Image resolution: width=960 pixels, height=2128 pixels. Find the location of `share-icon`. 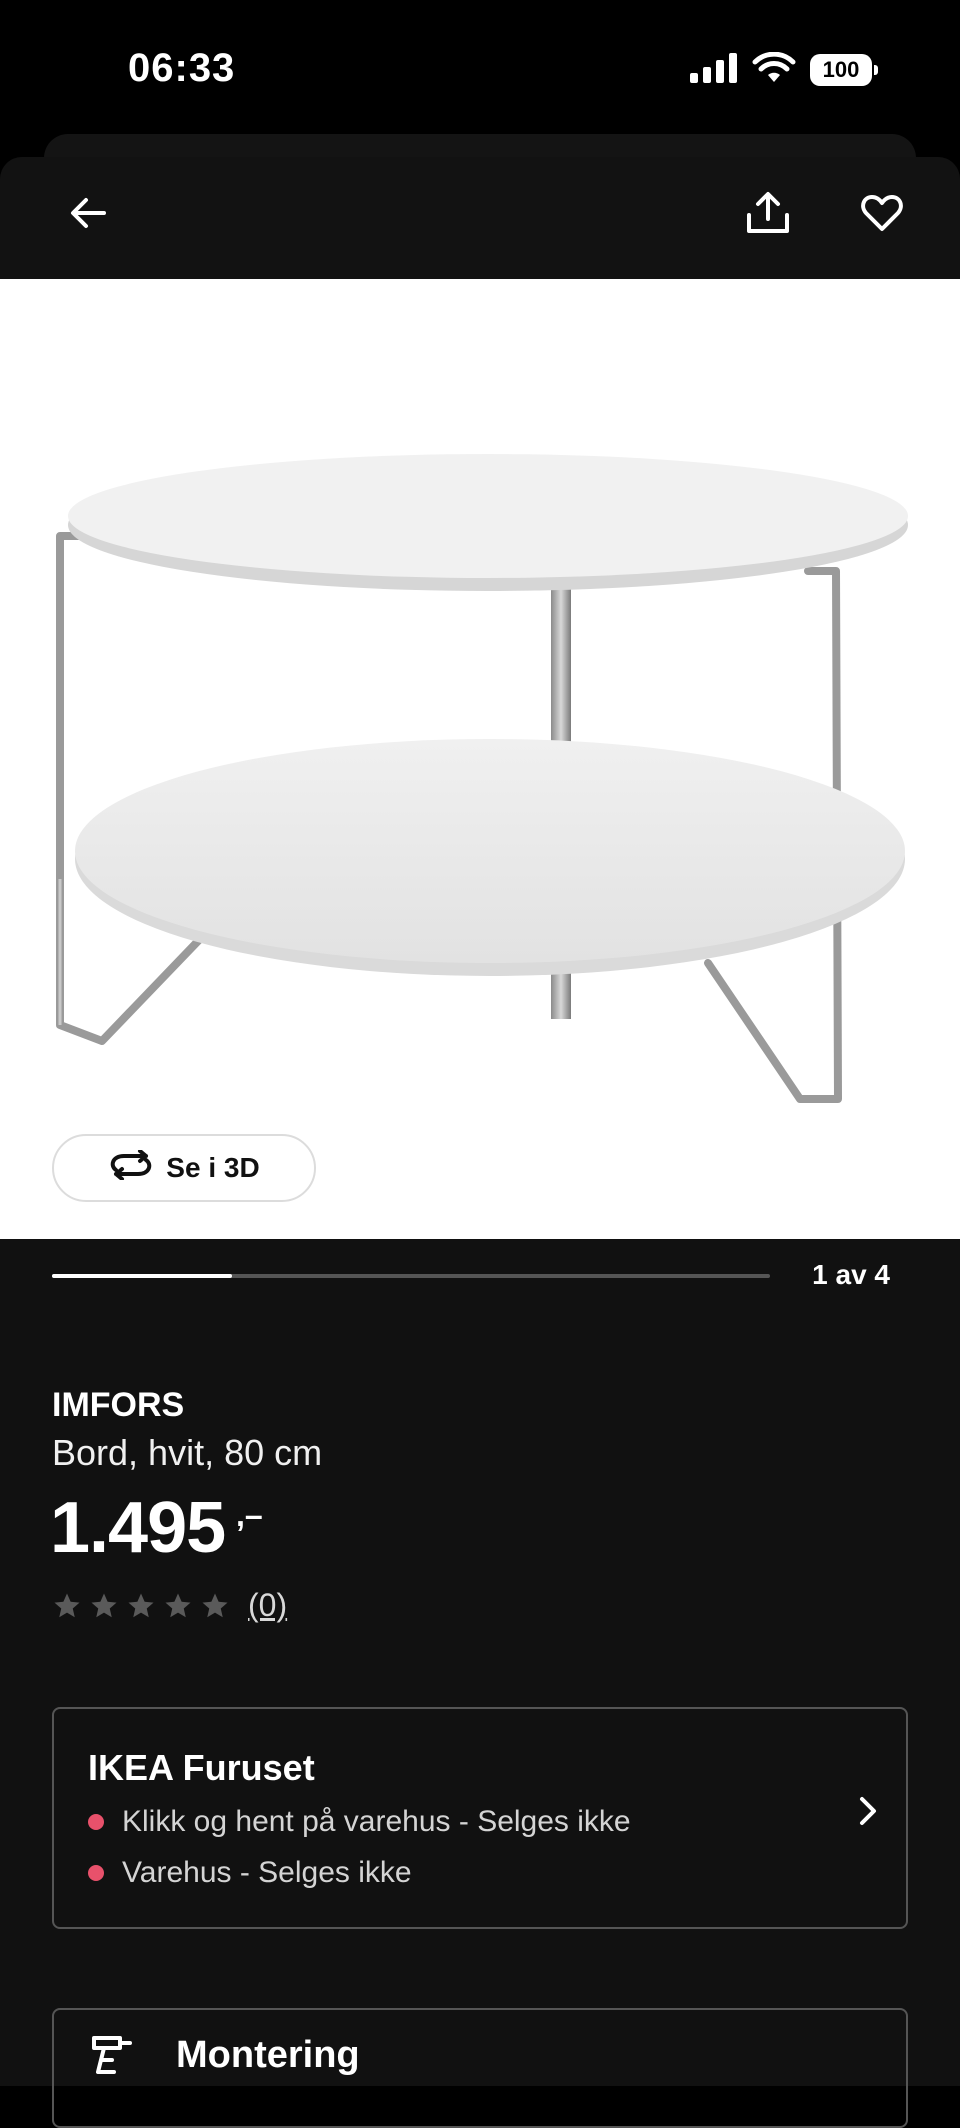

share-icon is located at coordinates (768, 215).